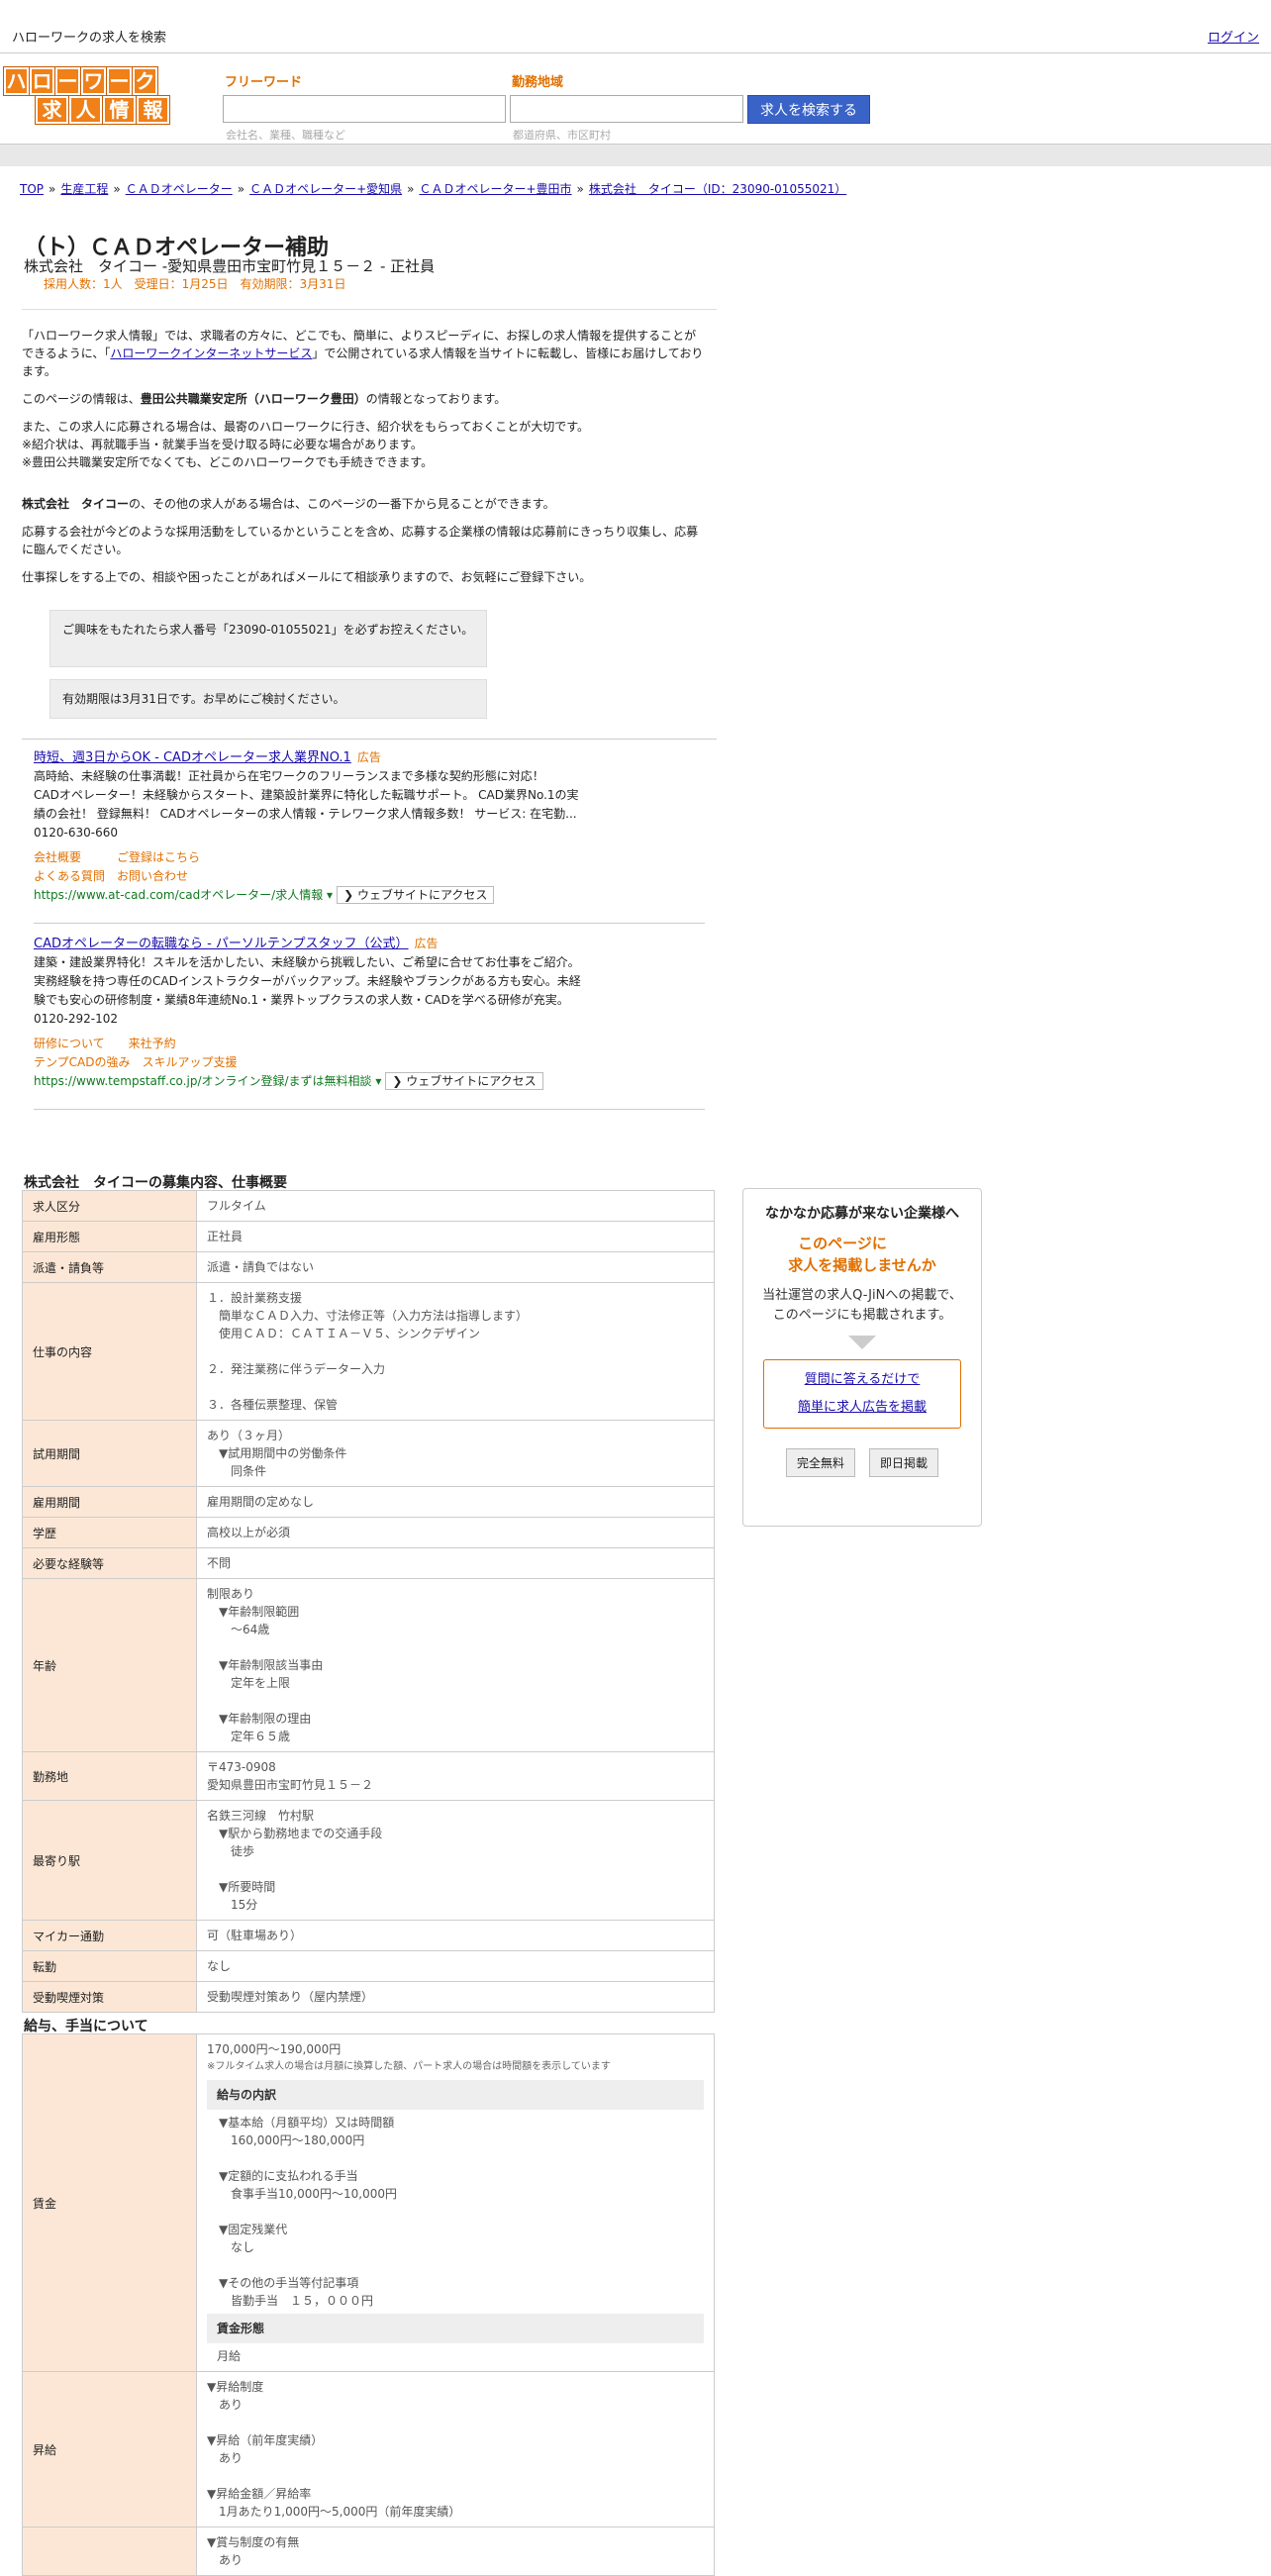 Image resolution: width=1271 pixels, height=2576 pixels. I want to click on table-row: 学歴 高校以上が必須, so click(368, 1533).